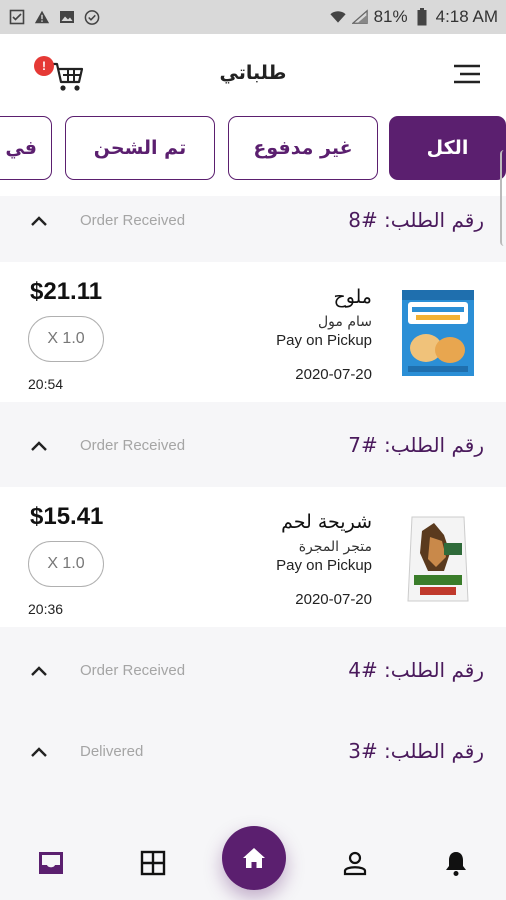  What do you see at coordinates (447, 148) in the screenshot?
I see `tab-all: الكل` at bounding box center [447, 148].